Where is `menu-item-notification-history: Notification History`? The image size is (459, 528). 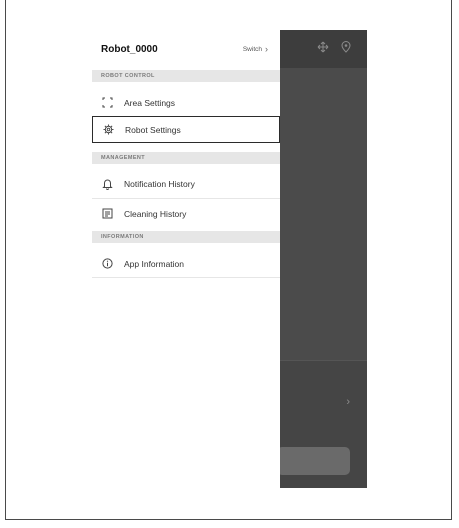
menu-item-notification-history: Notification History is located at coordinates (186, 183).